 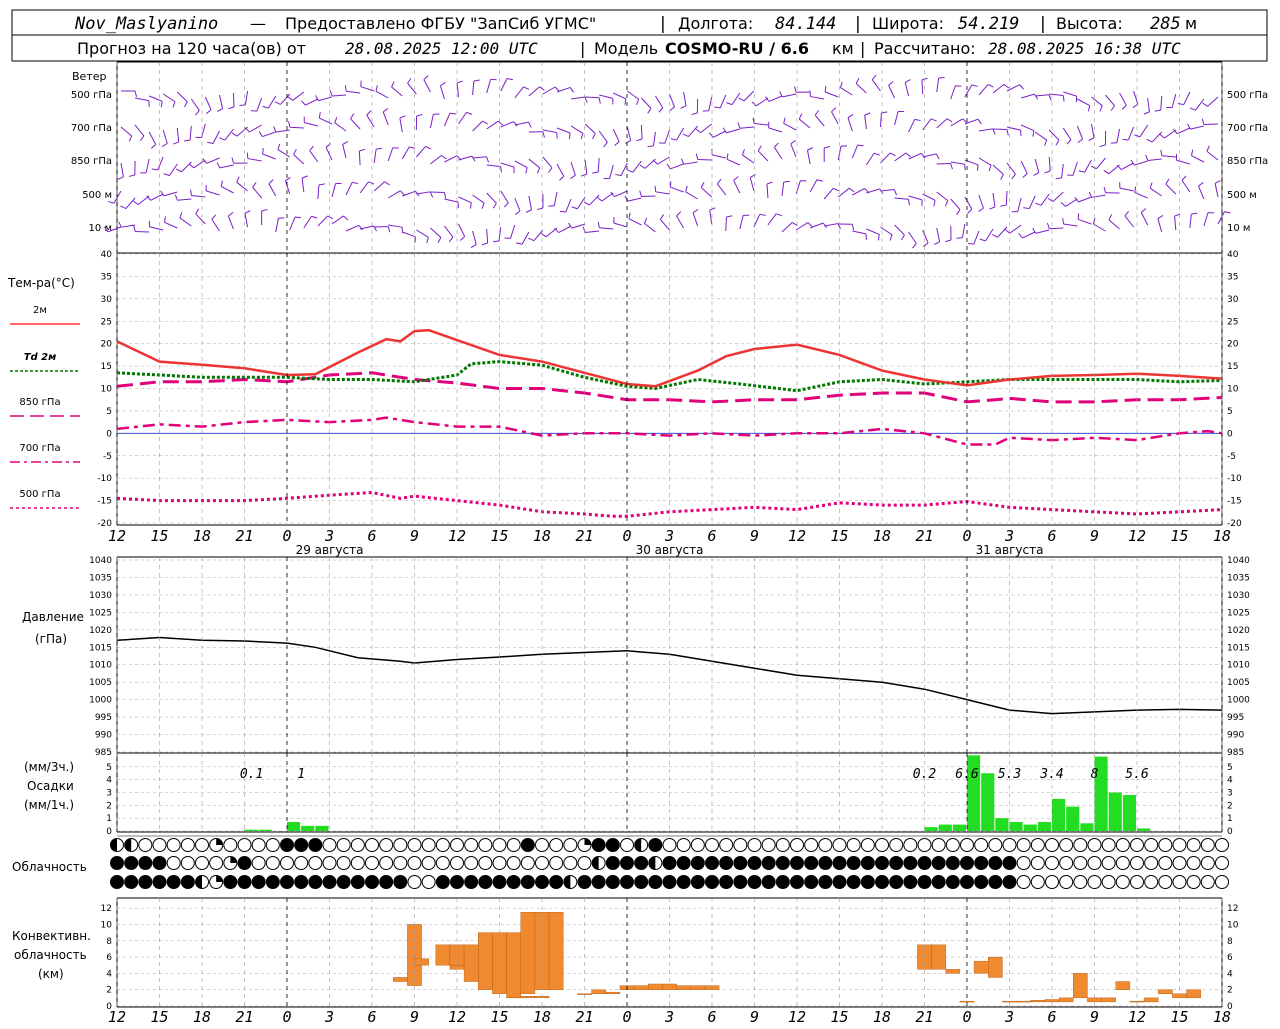 What do you see at coordinates (1232, 909) in the screenshot?
I see `conv-tick-label-right: 12` at bounding box center [1232, 909].